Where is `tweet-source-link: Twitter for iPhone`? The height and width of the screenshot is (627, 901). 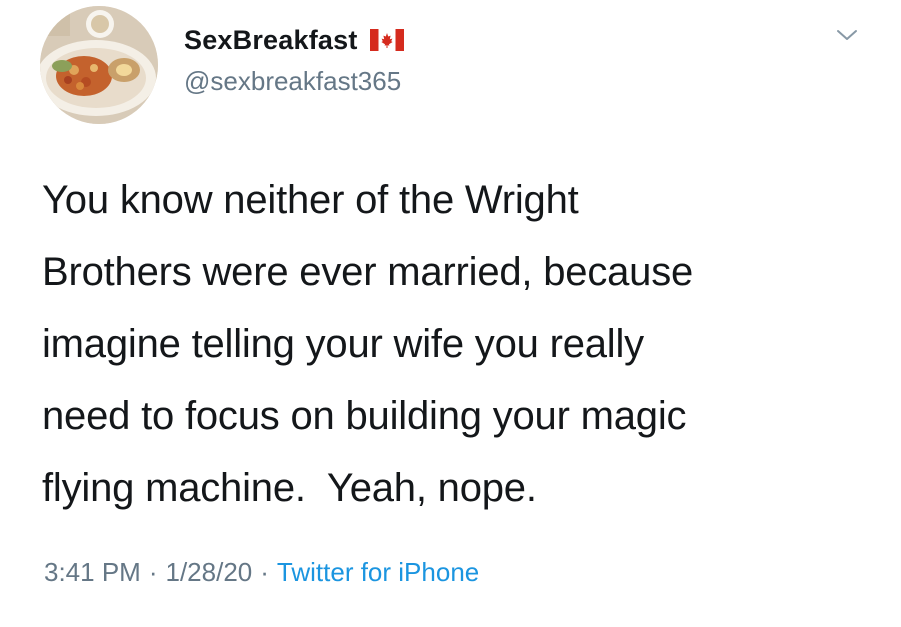
tweet-source-link: Twitter for iPhone is located at coordinates (378, 572).